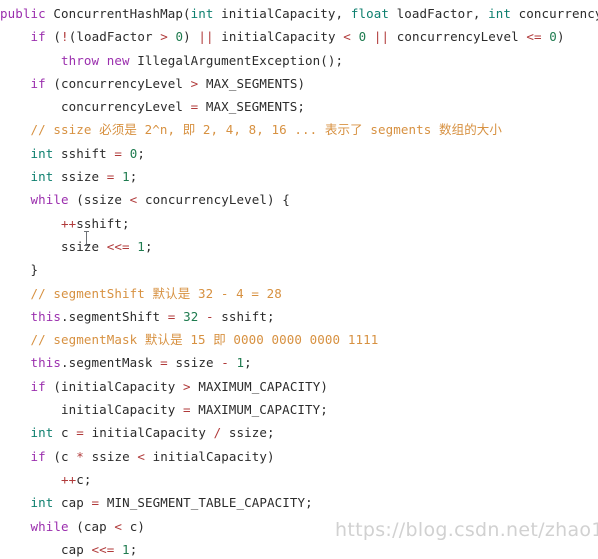 The image size is (598, 559). What do you see at coordinates (299, 176) in the screenshot?
I see `code-line: int ssize = 1;` at bounding box center [299, 176].